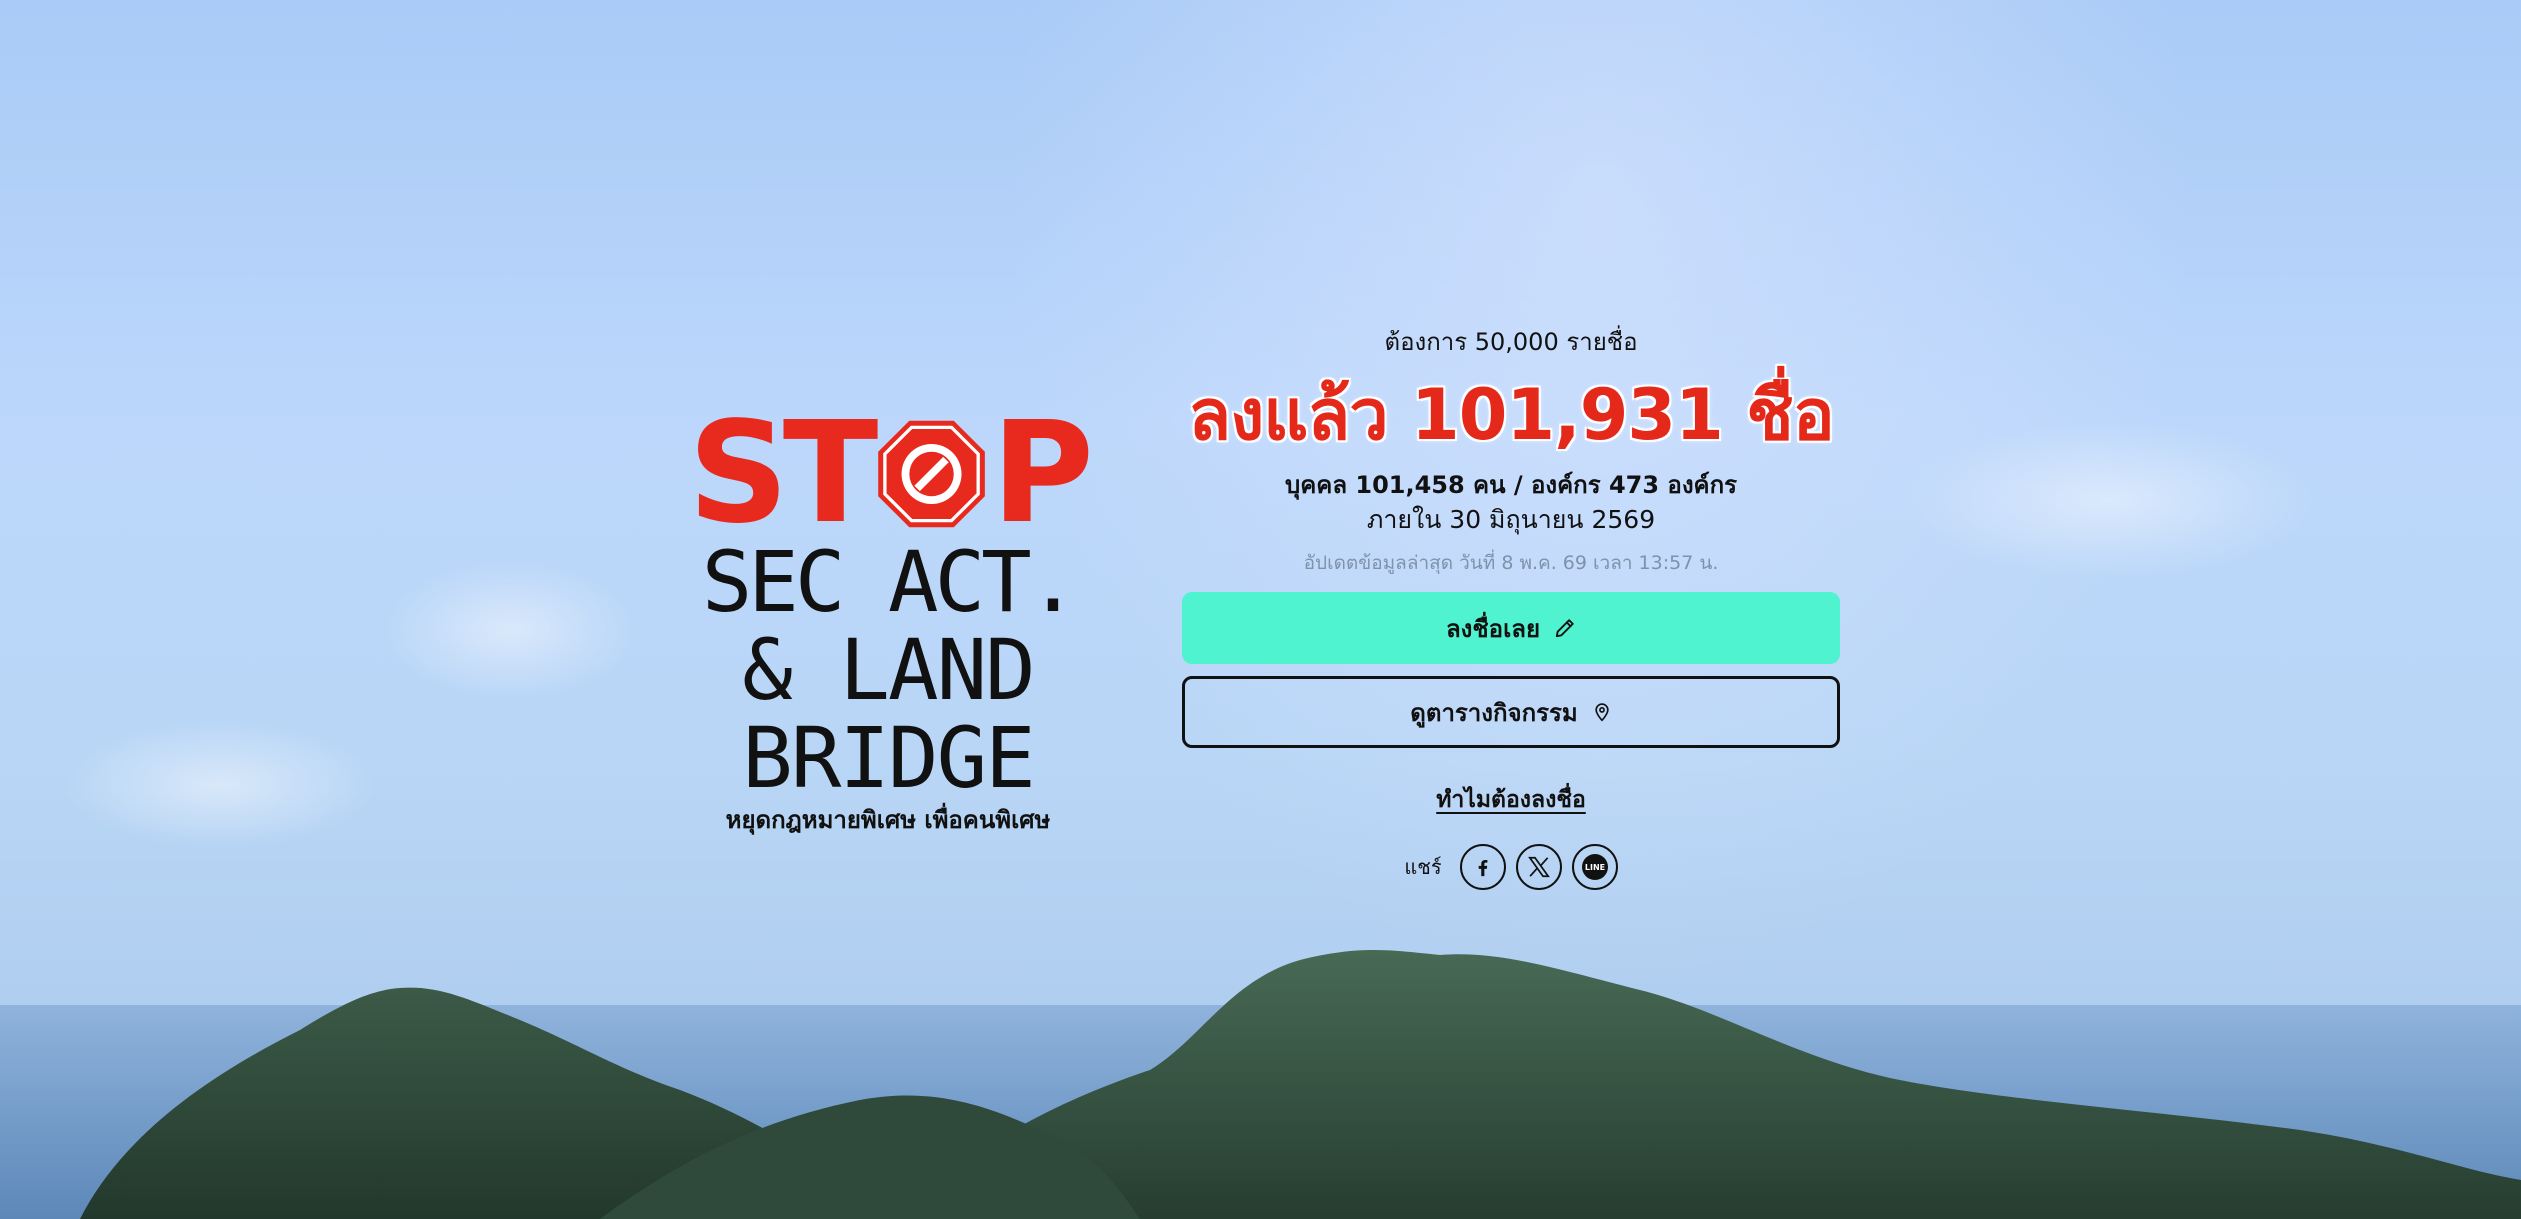 The height and width of the screenshot is (1219, 2521). I want to click on line-icon-text: LINE, so click(1594, 867).